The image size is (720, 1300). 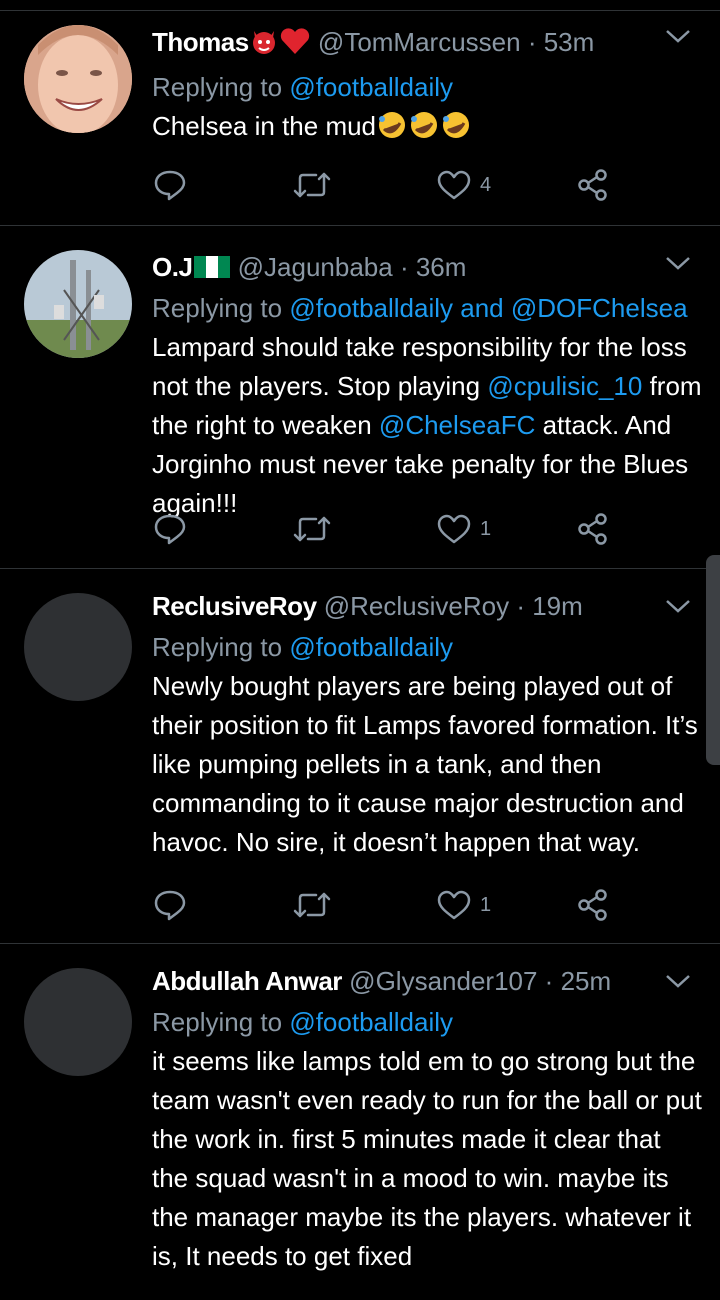 What do you see at coordinates (564, 386) in the screenshot?
I see `mention-link: @cpulisic_10` at bounding box center [564, 386].